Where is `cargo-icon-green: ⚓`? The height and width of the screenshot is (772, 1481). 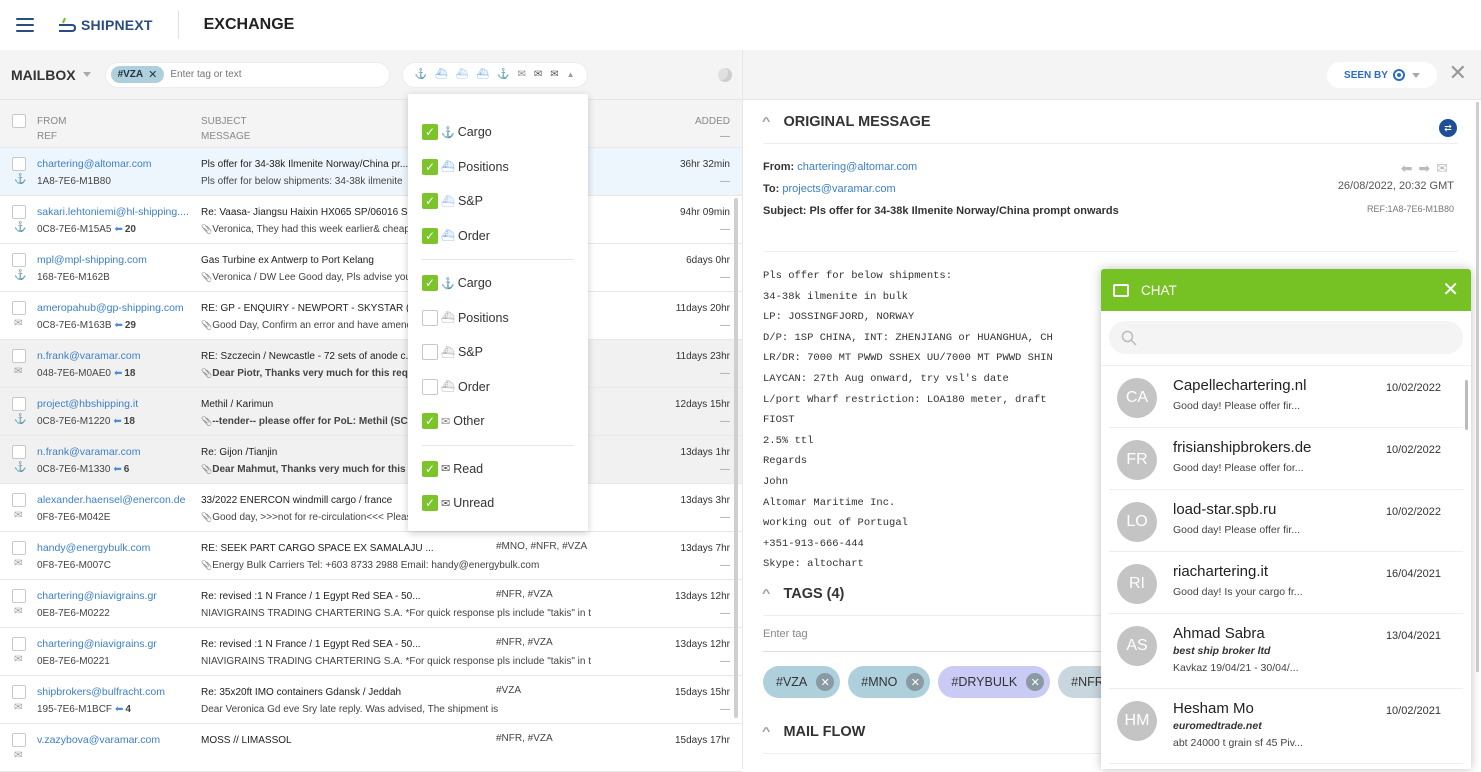 cargo-icon-green: ⚓ is located at coordinates (421, 74).